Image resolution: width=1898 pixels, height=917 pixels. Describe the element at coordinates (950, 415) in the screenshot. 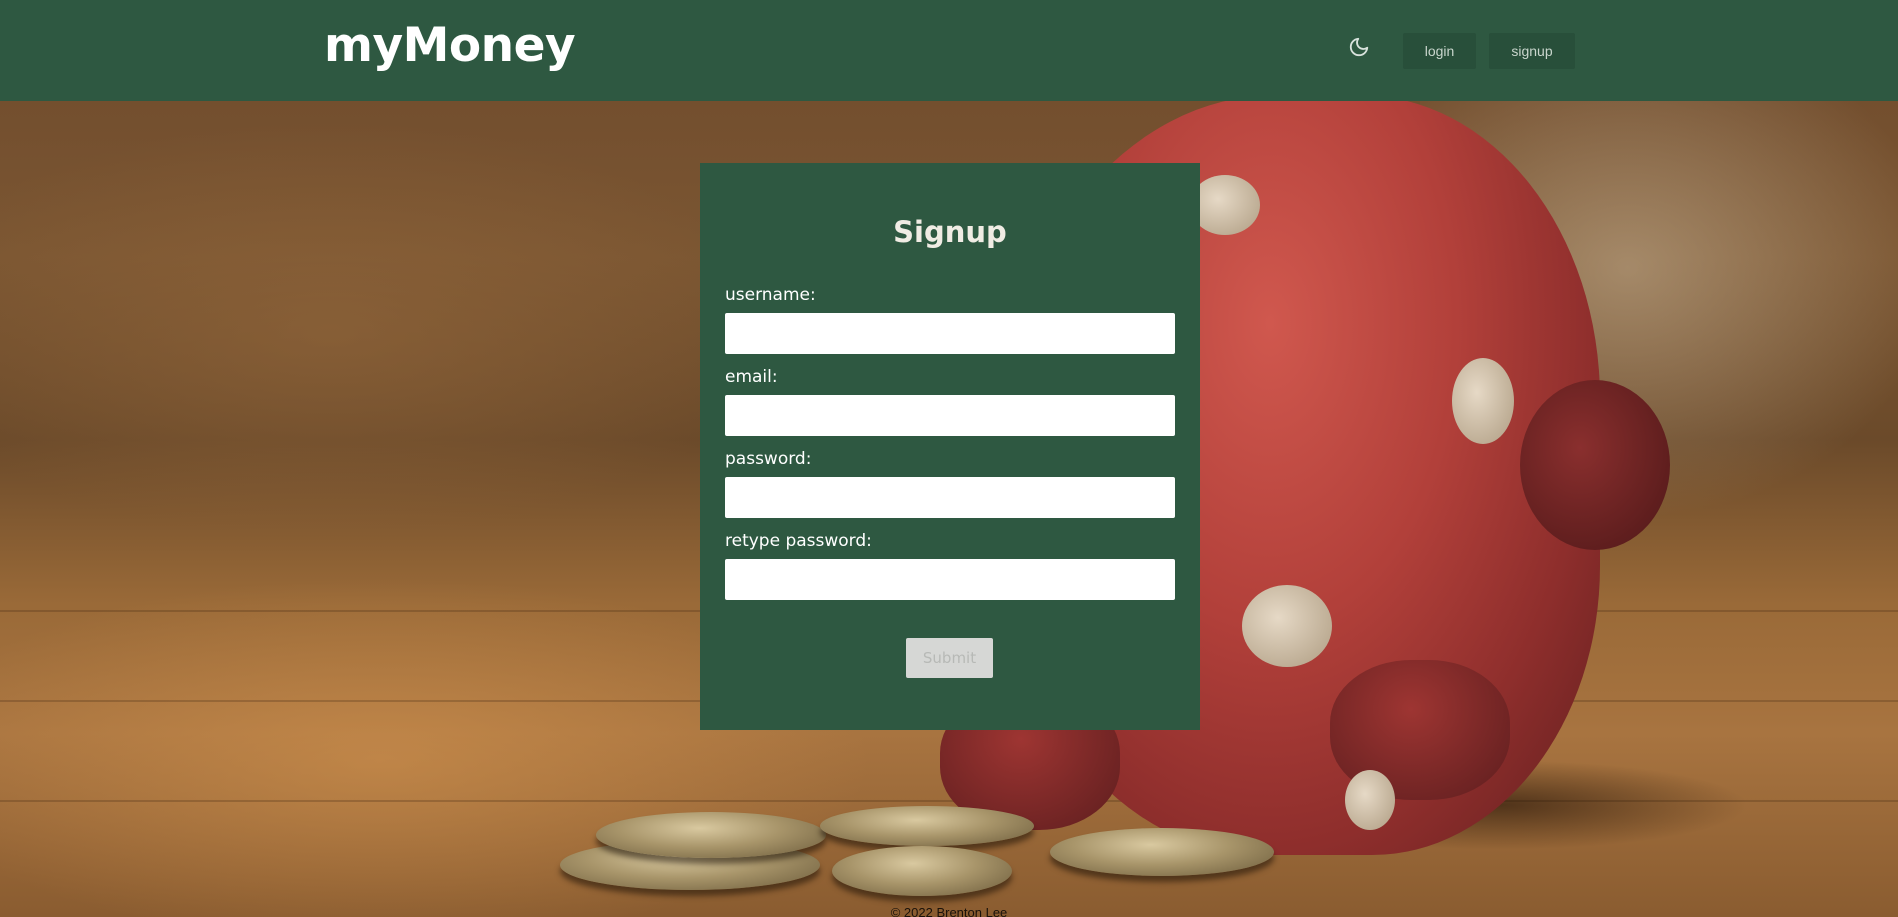

I see `email-input` at that location.